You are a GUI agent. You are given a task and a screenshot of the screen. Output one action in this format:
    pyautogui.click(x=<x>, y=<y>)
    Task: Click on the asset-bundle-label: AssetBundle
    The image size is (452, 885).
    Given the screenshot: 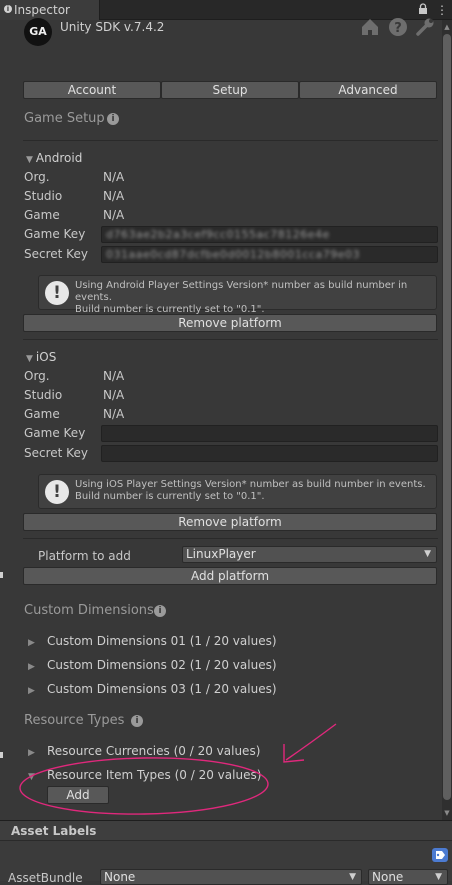 What is the action you would take?
    pyautogui.click(x=45, y=878)
    